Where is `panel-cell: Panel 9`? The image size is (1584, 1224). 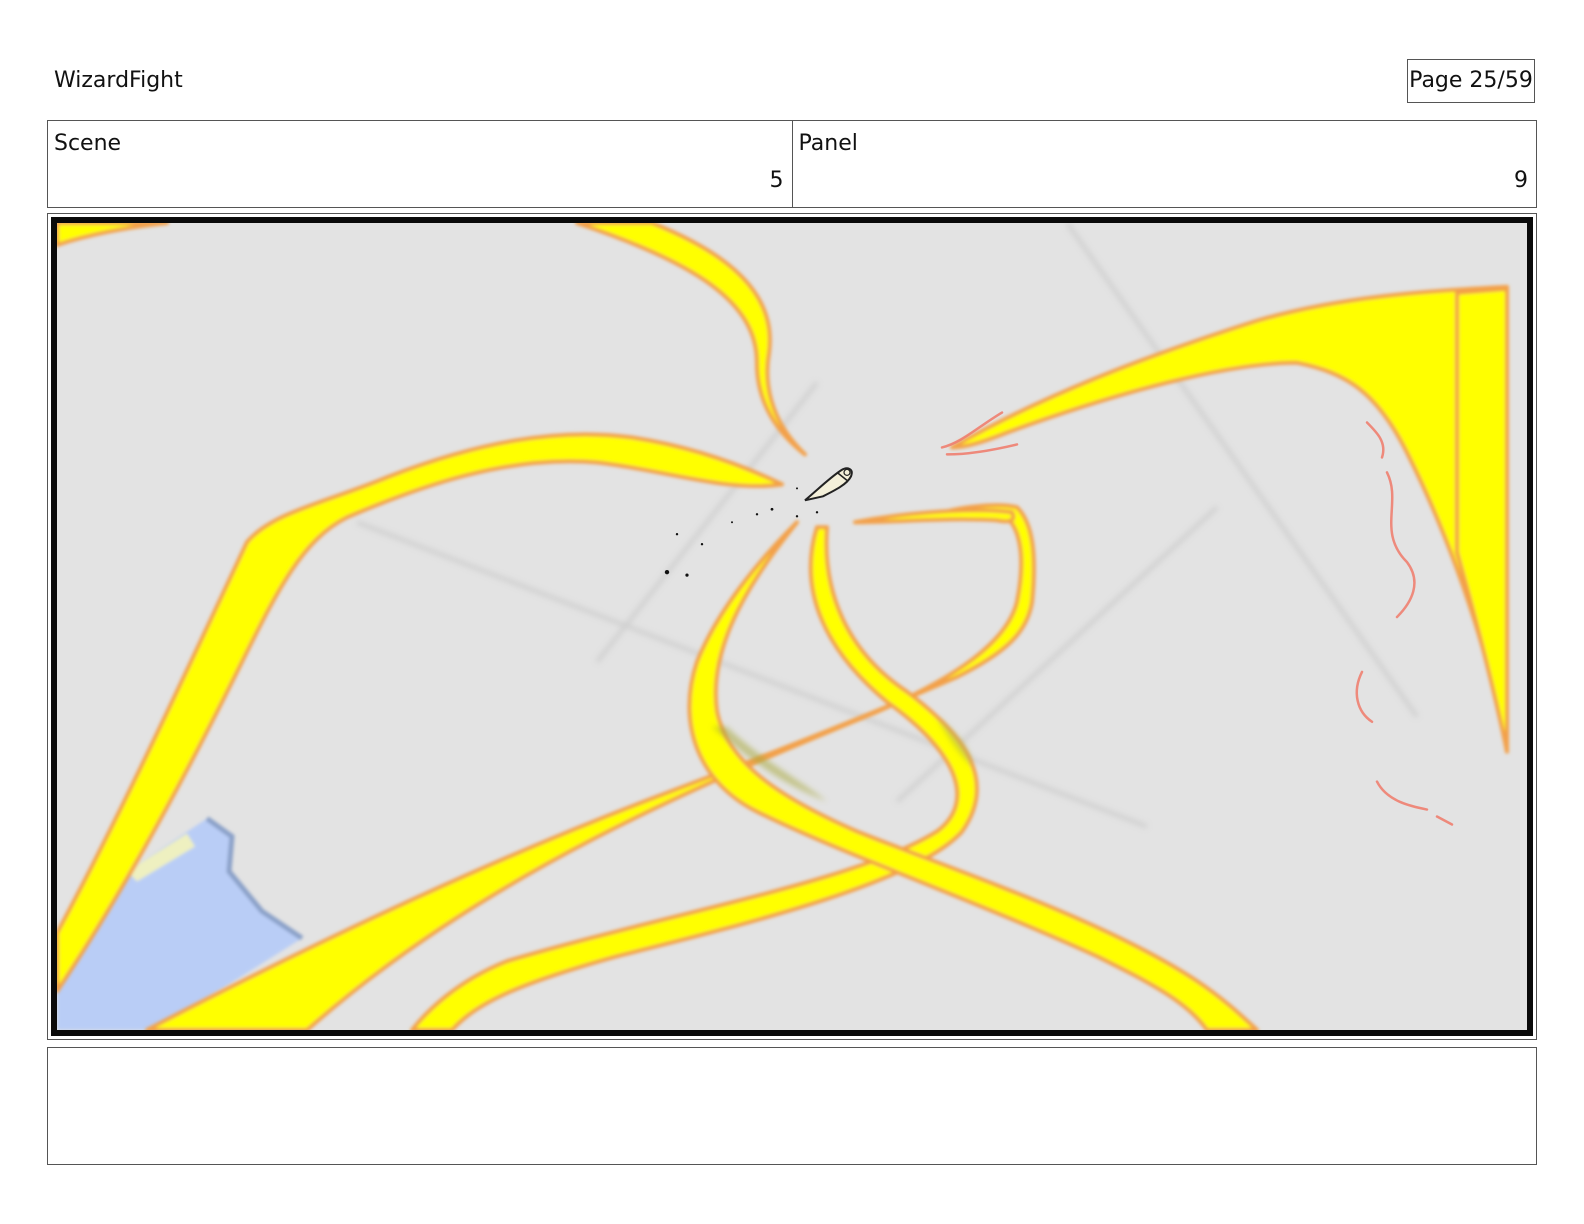 panel-cell: Panel 9 is located at coordinates (1164, 164).